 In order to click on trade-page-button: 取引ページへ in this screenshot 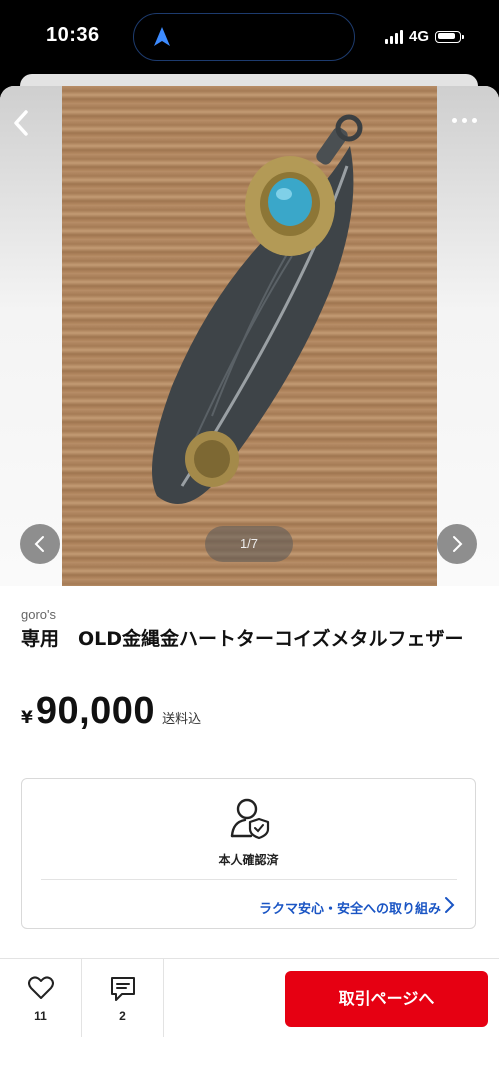, I will do `click(386, 999)`.